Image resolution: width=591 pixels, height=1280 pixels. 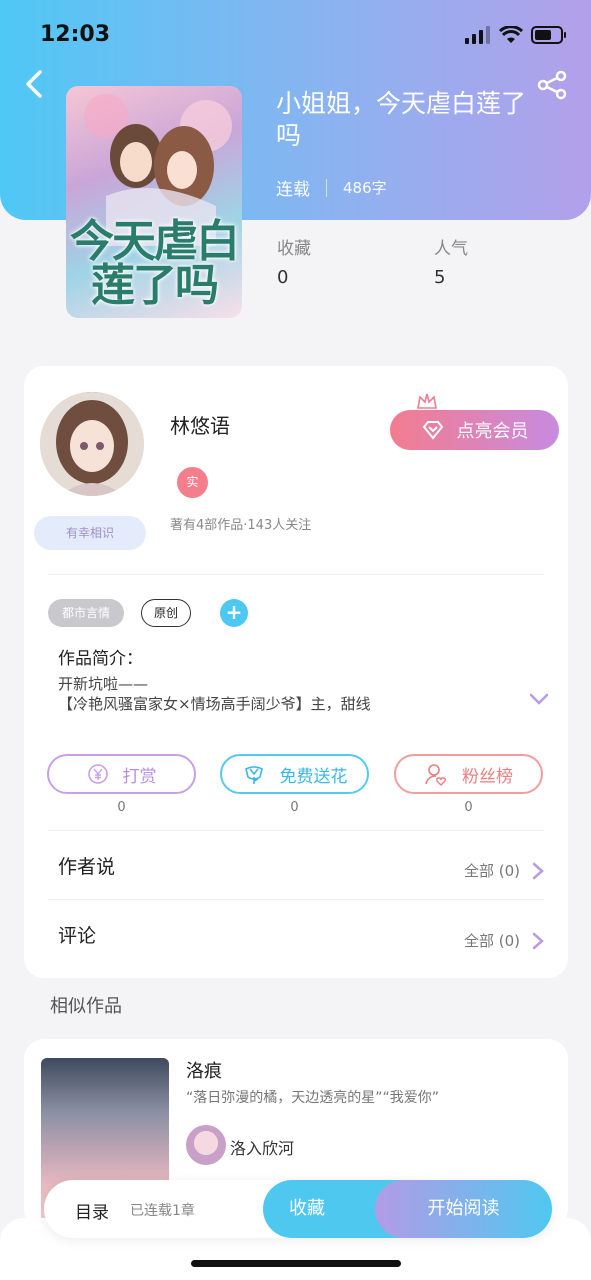 What do you see at coordinates (288, 694) in the screenshot?
I see `intro-text: 开新坑啦—— 【冷艳风骚富家女×情场高手阔少爷】主，甜线` at bounding box center [288, 694].